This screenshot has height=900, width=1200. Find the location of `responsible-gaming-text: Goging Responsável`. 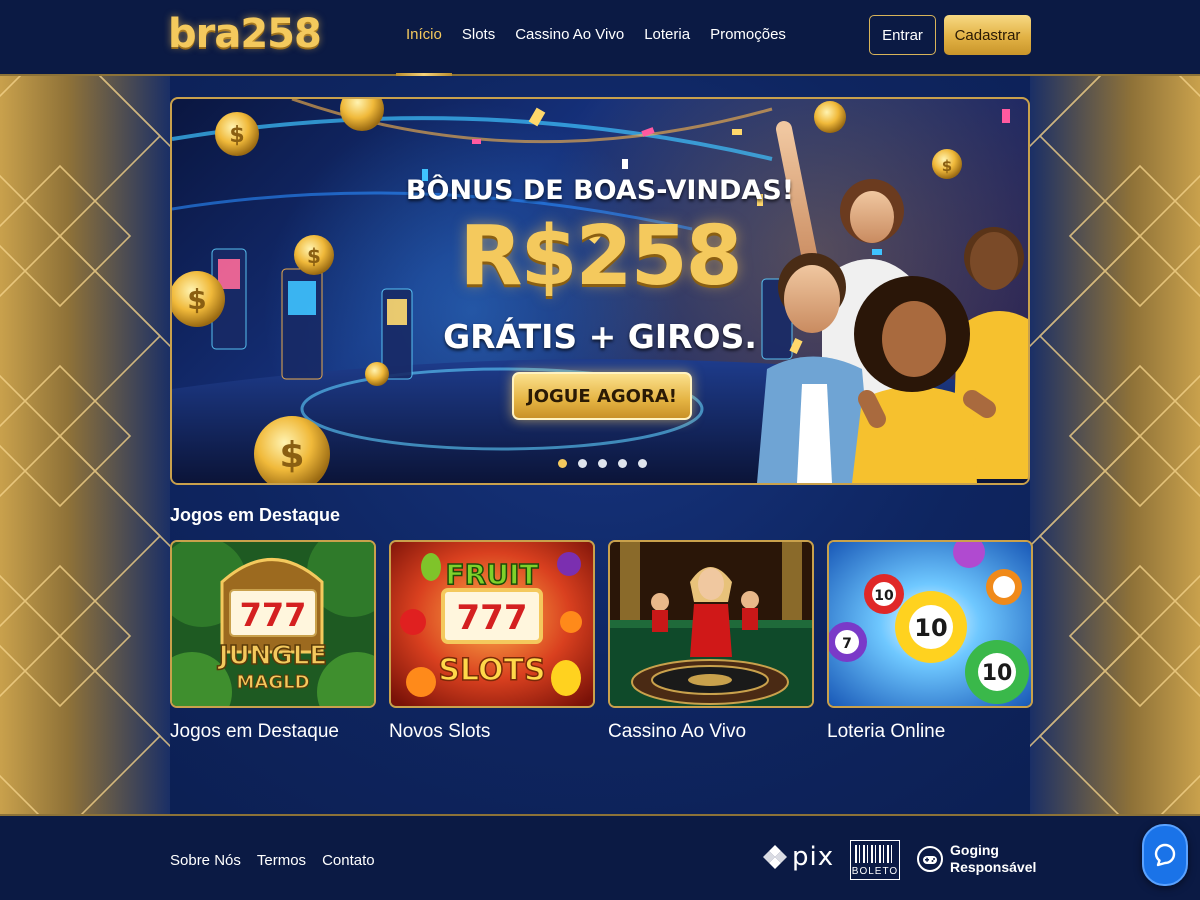

responsible-gaming-text: Goging Responsável is located at coordinates (993, 859).